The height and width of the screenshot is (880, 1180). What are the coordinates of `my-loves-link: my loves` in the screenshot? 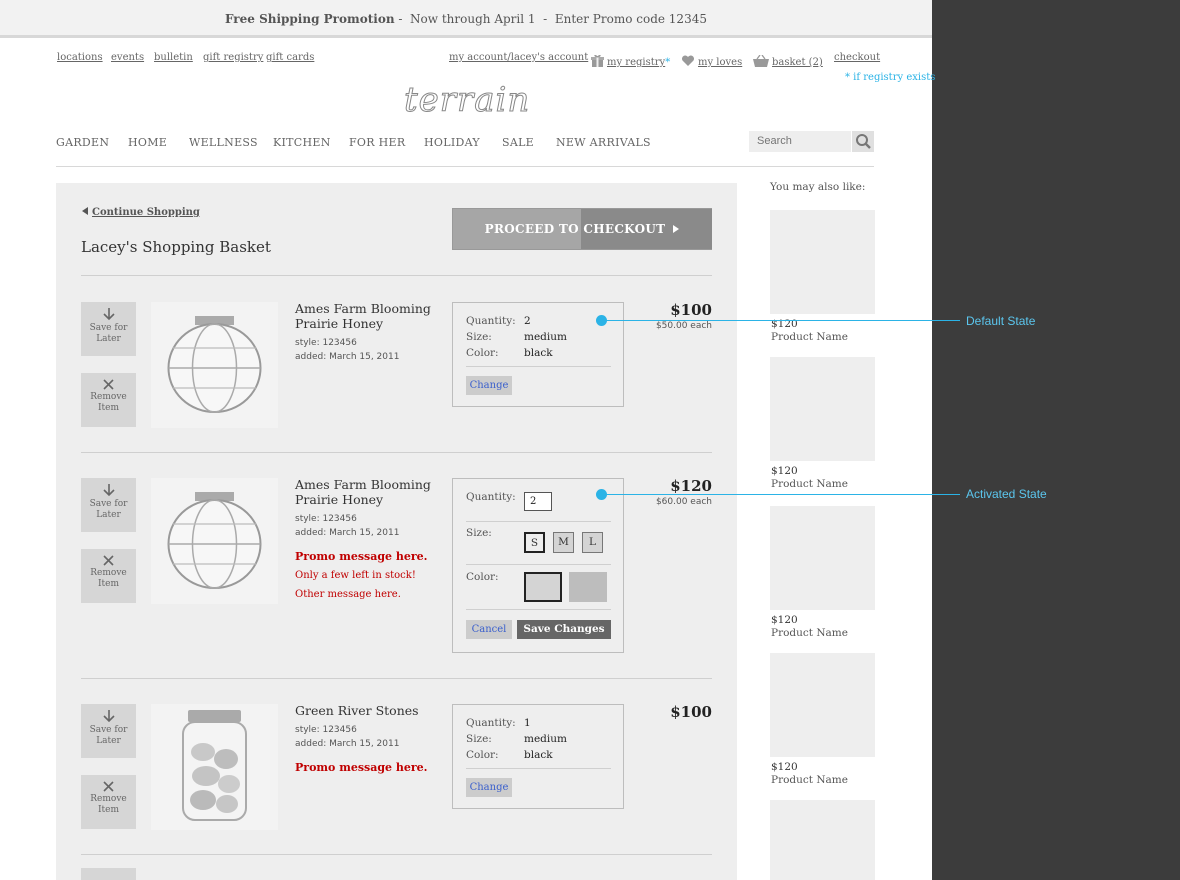 It's located at (720, 62).